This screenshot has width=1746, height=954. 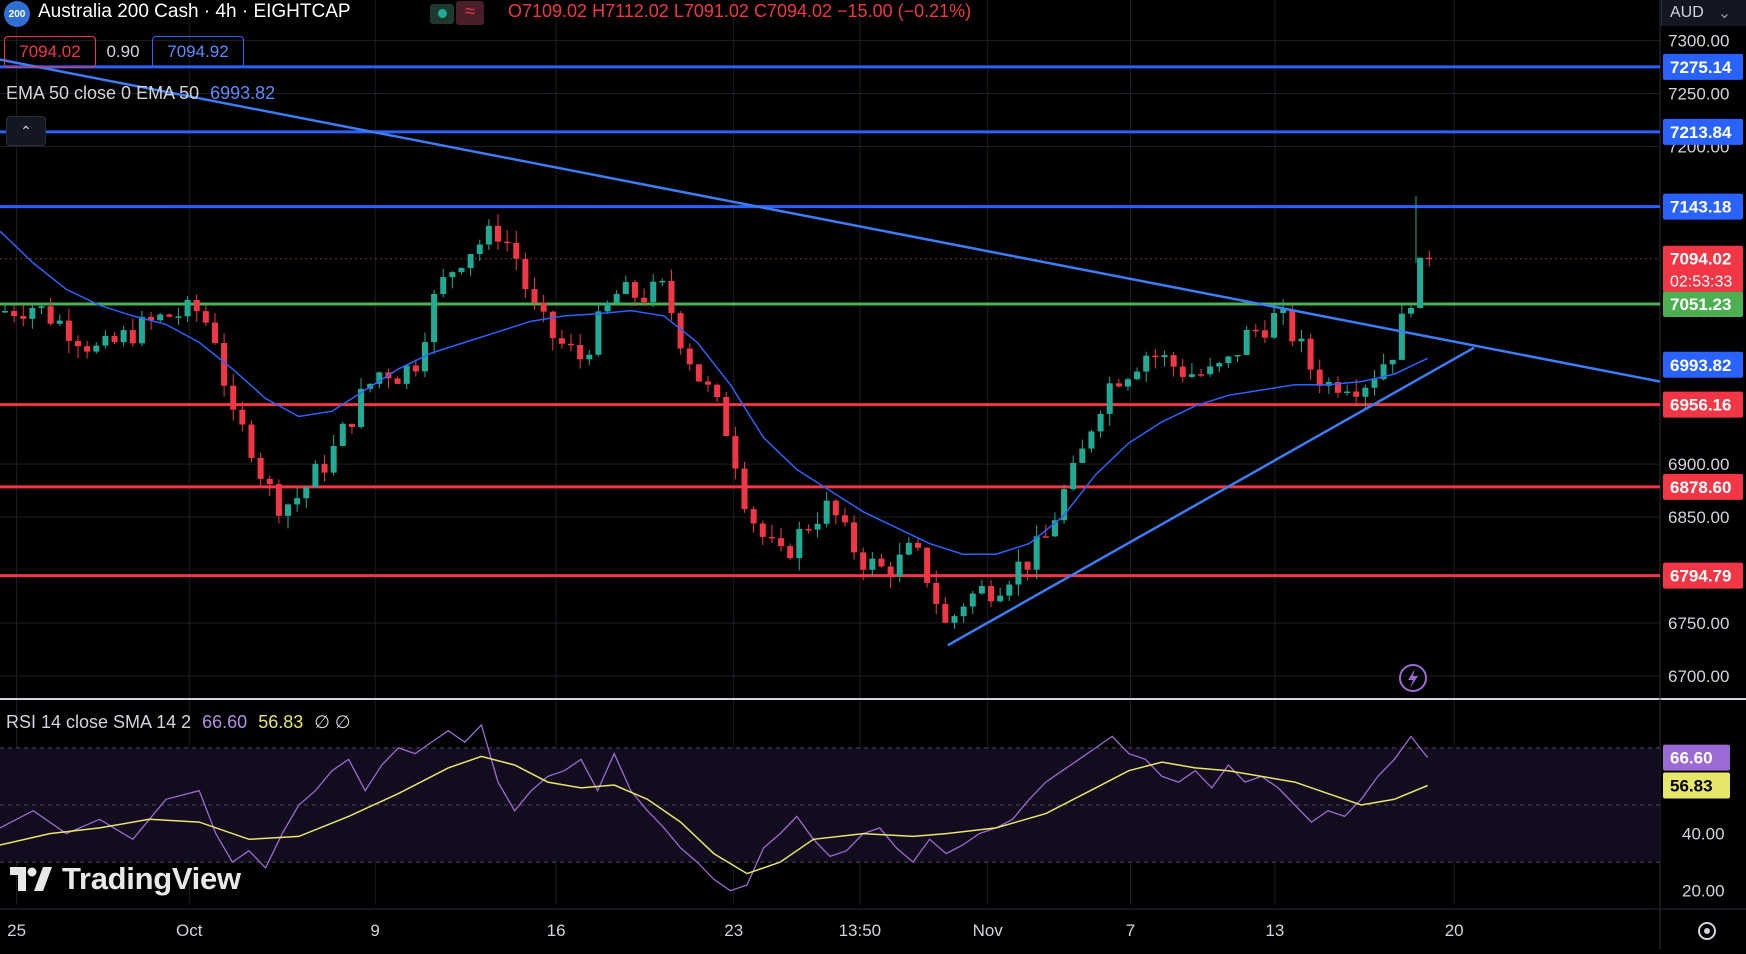 I want to click on ohlc-low: L7091.02, so click(x=711, y=11).